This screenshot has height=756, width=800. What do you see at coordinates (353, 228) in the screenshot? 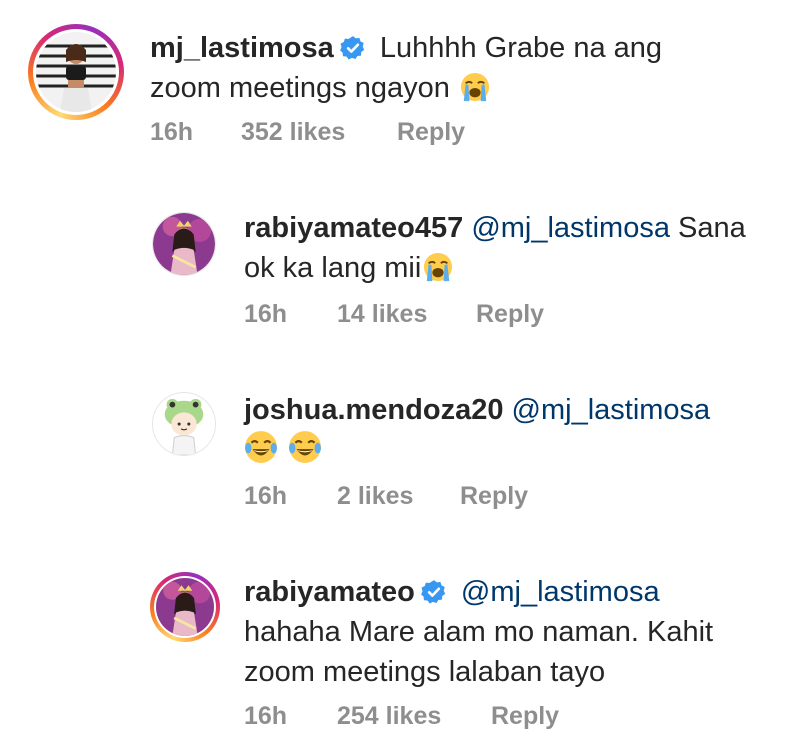
I see `comment-username: rabiyamateo457` at bounding box center [353, 228].